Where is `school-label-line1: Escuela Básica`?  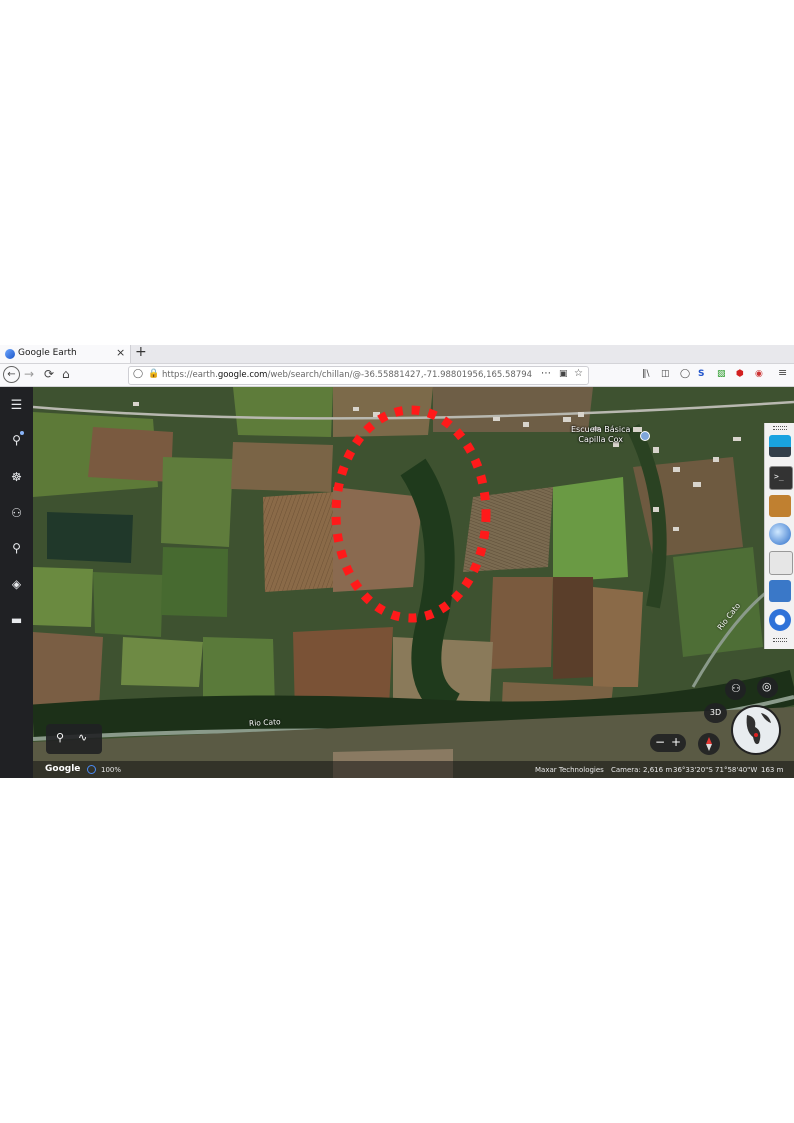 school-label-line1: Escuela Básica is located at coordinates (601, 429).